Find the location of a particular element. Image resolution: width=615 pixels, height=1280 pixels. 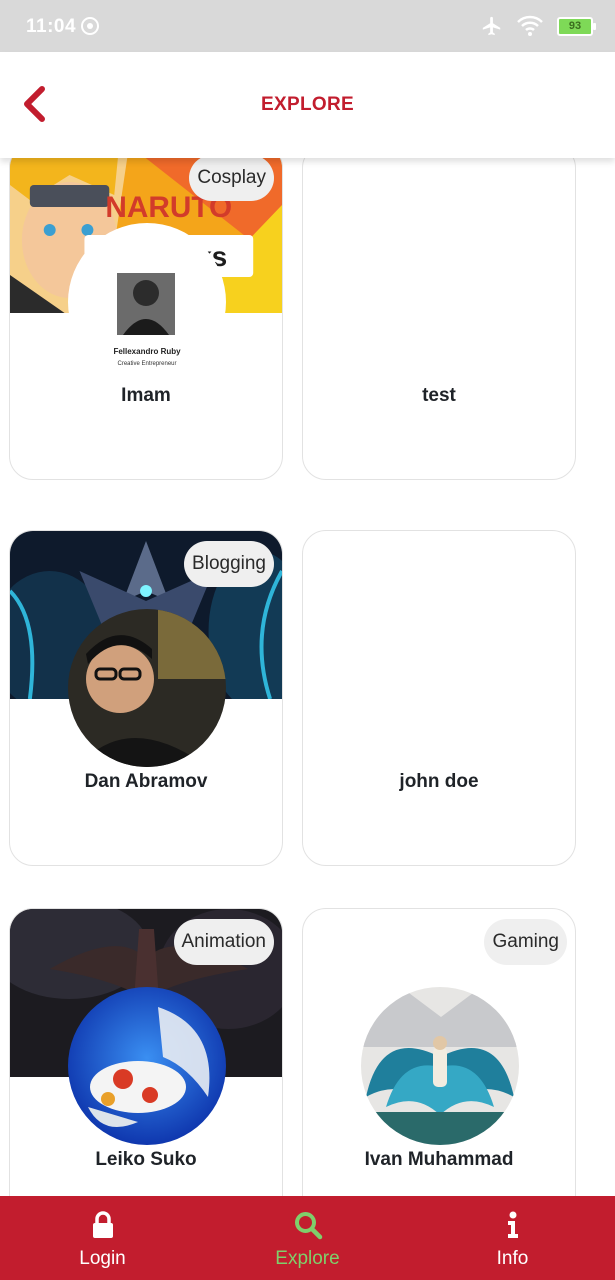

battery-level: 93 is located at coordinates (575, 25).